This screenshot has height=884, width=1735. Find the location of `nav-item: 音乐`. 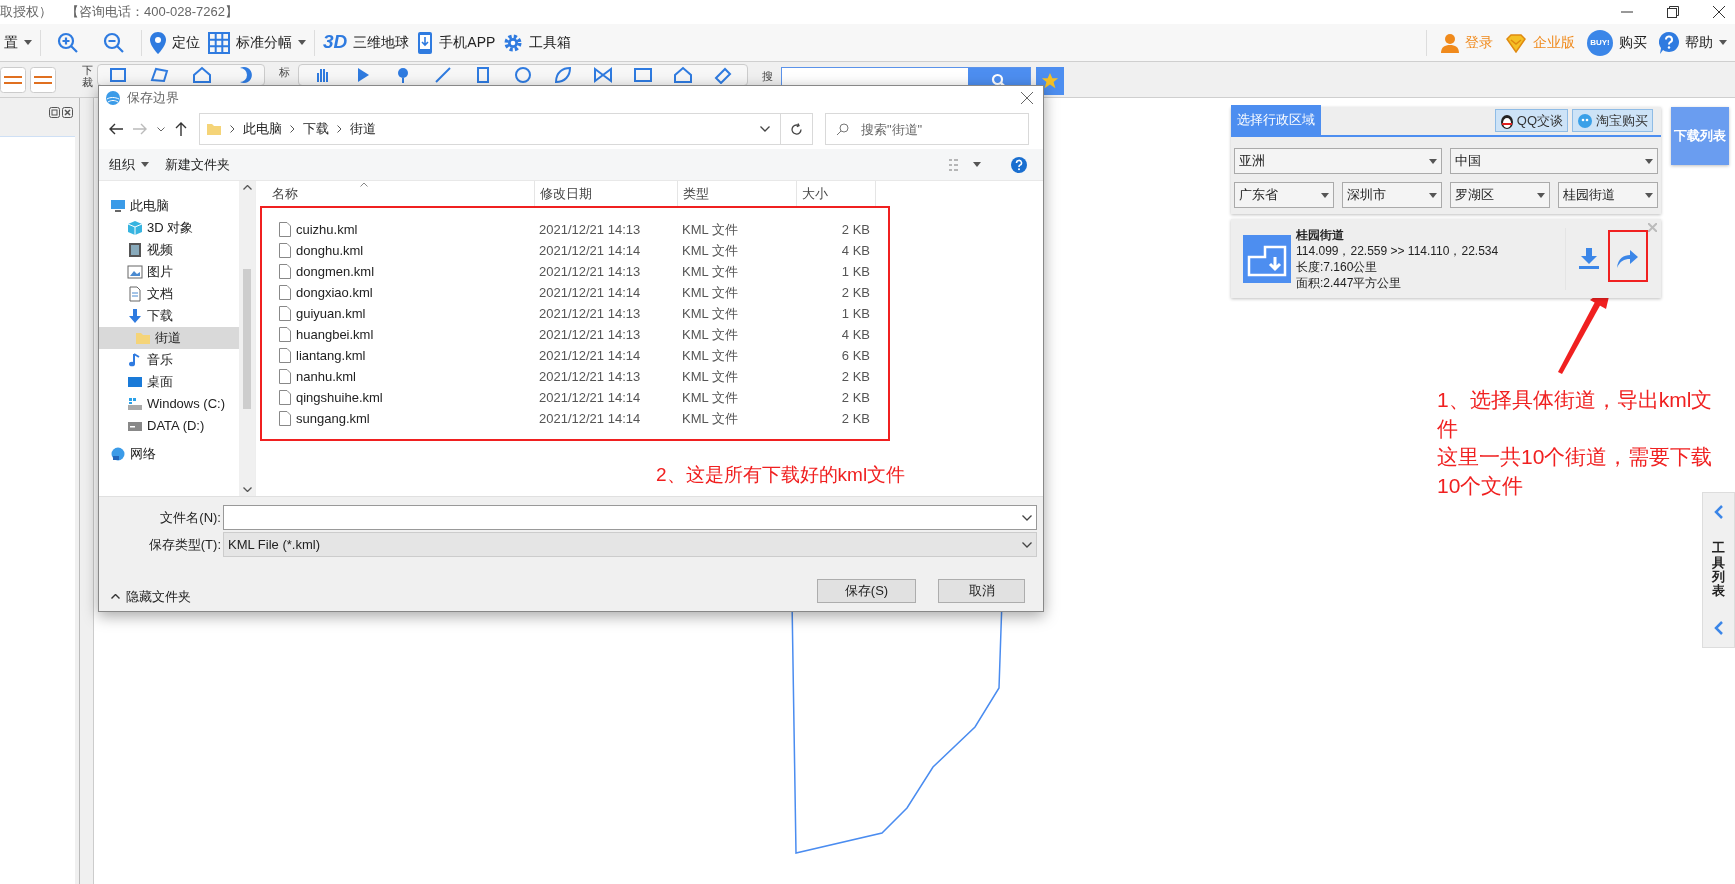

nav-item: 音乐 is located at coordinates (169, 360).